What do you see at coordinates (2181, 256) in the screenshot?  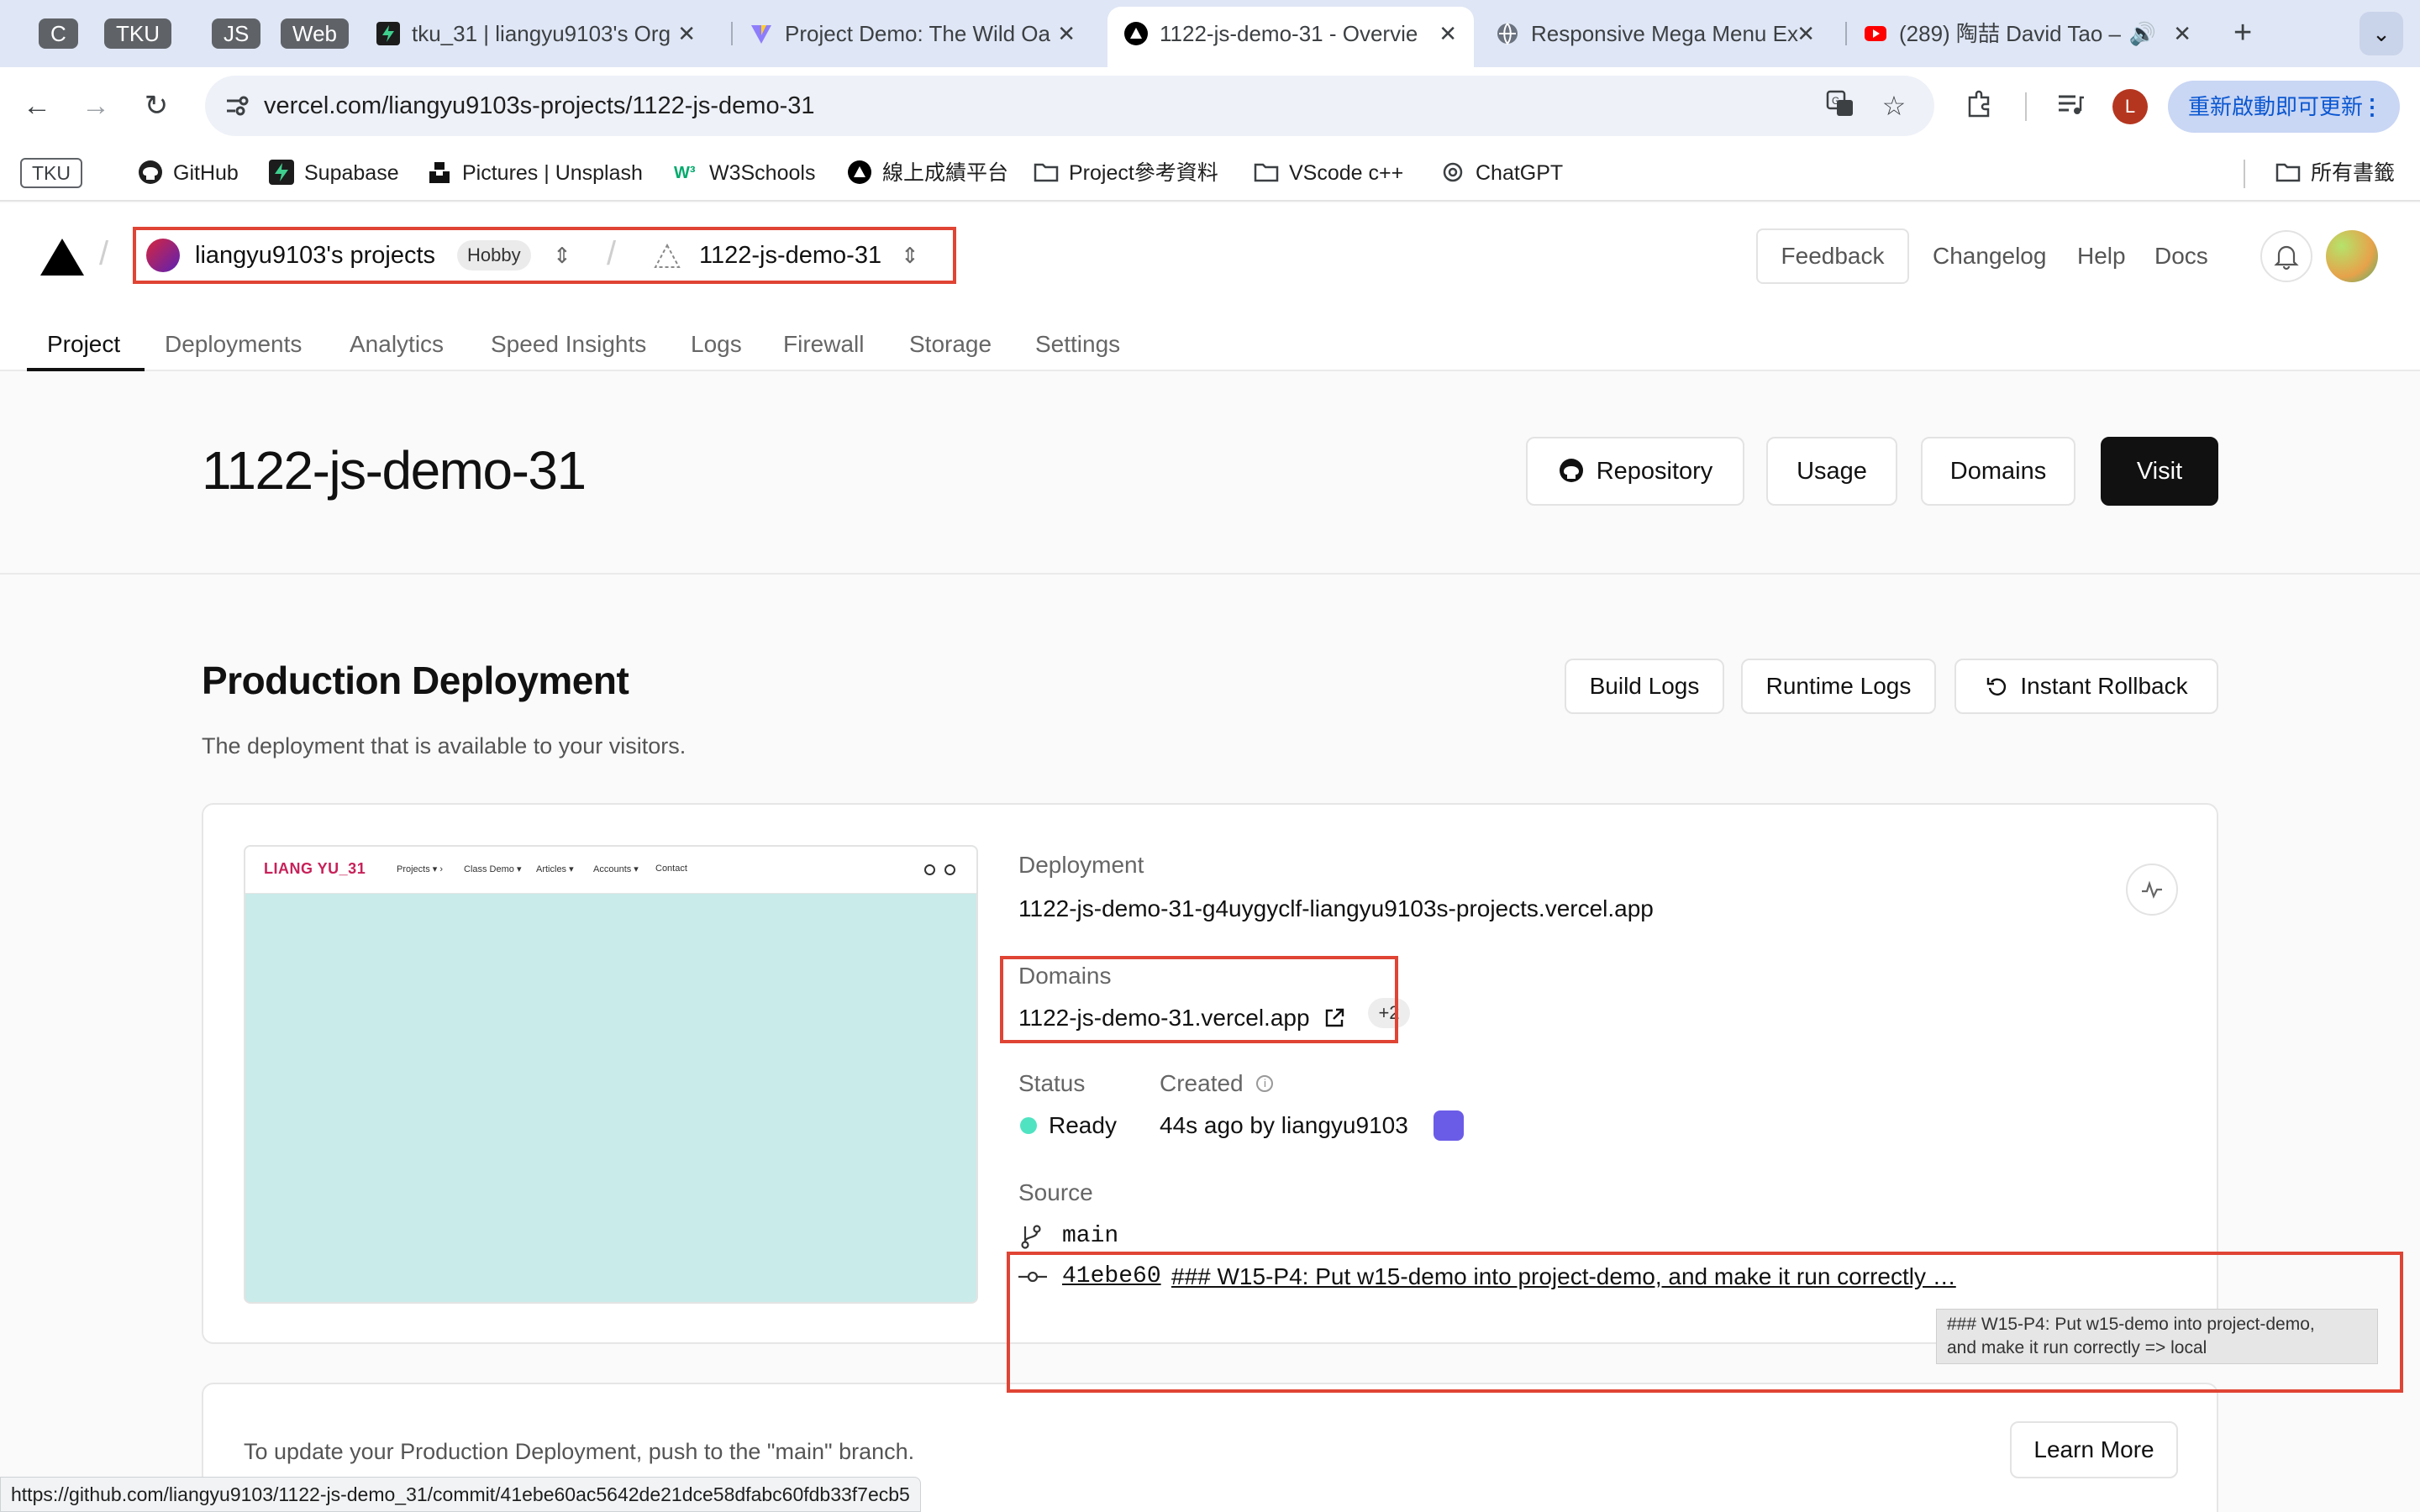 I see `docs-link: Docs` at bounding box center [2181, 256].